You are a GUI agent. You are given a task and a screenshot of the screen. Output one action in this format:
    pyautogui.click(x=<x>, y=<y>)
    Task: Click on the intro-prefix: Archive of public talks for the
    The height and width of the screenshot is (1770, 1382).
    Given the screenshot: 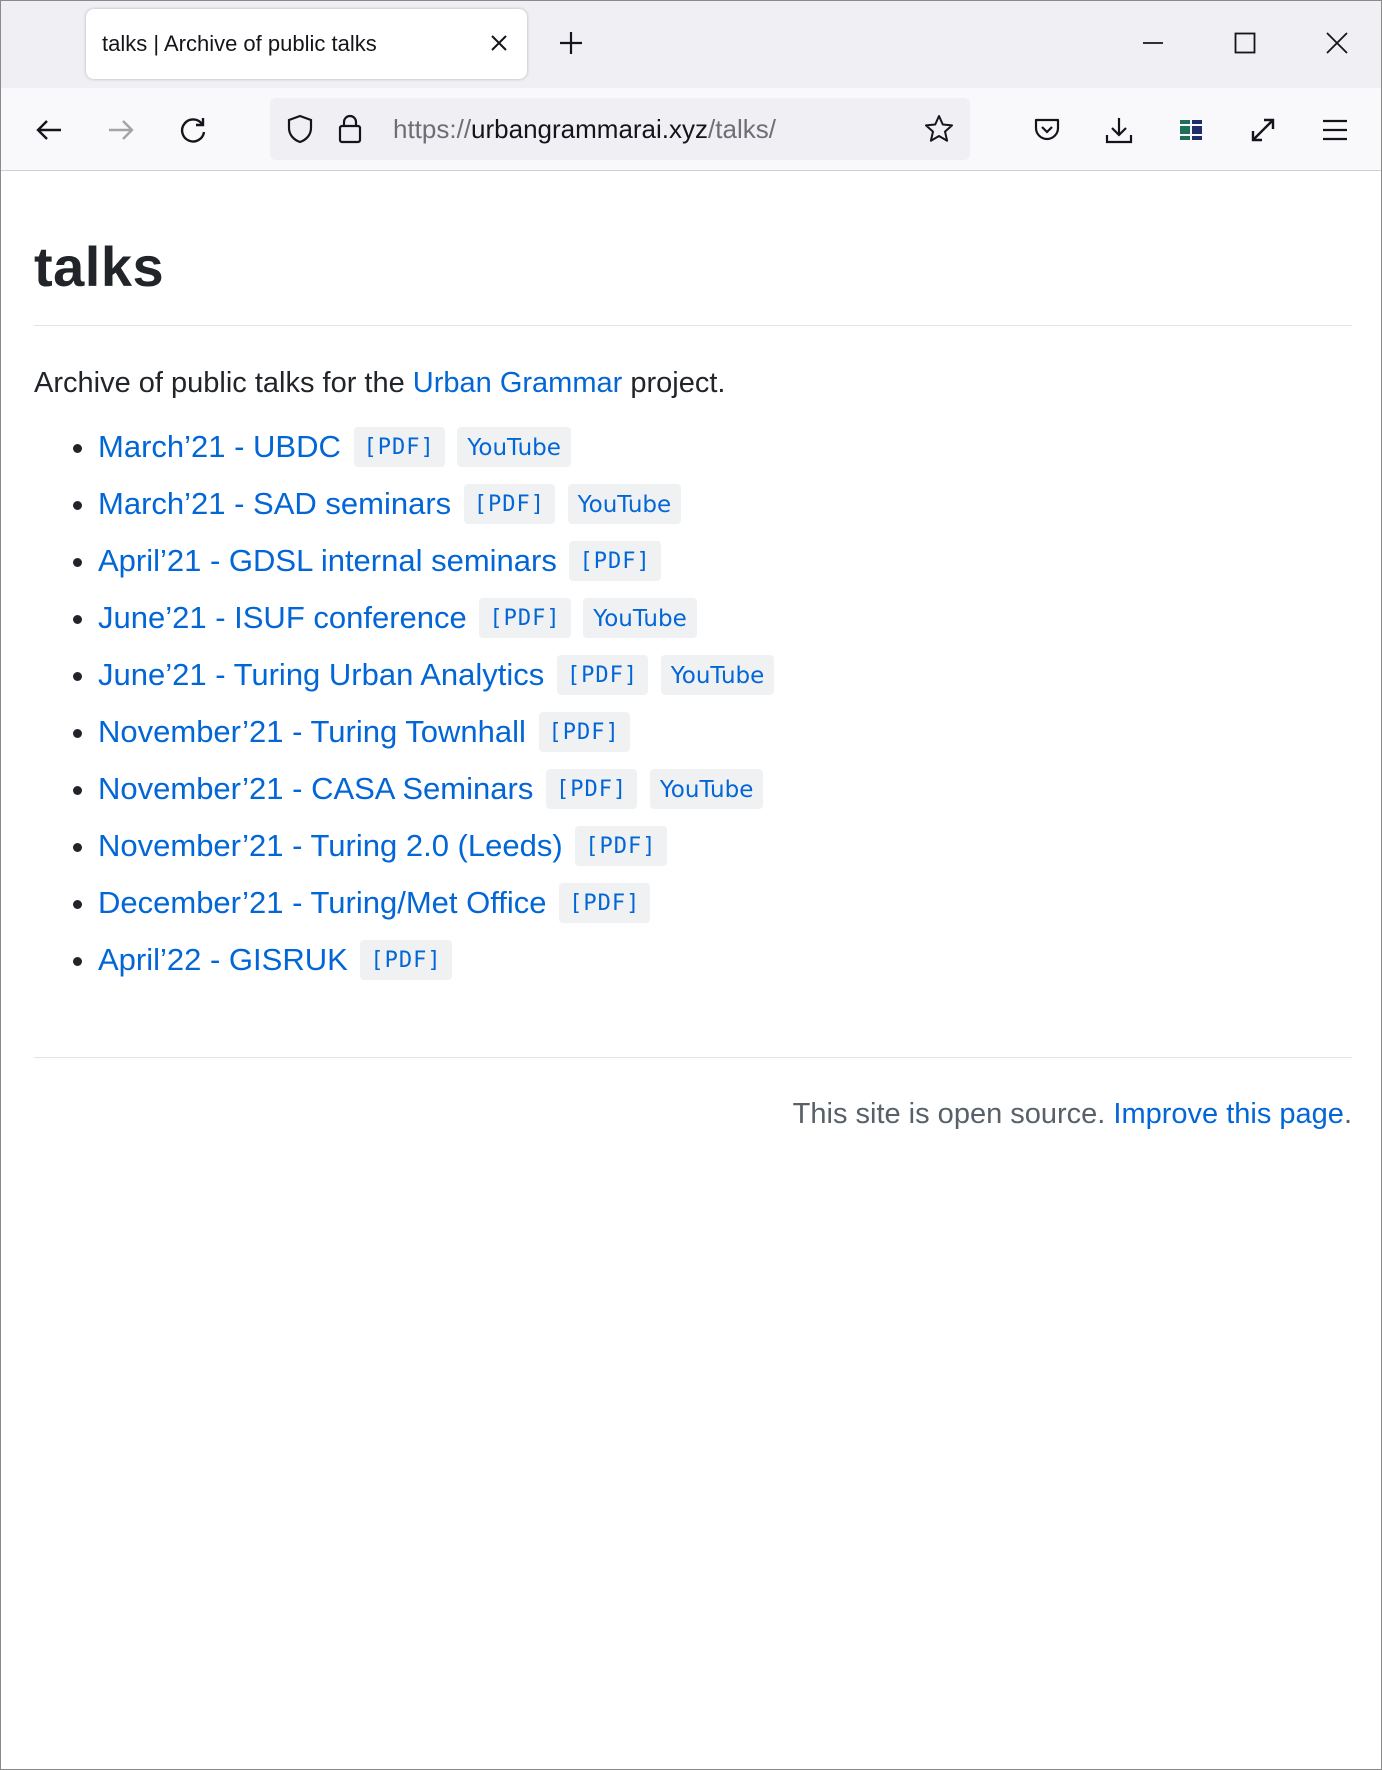 What is the action you would take?
    pyautogui.click(x=223, y=383)
    